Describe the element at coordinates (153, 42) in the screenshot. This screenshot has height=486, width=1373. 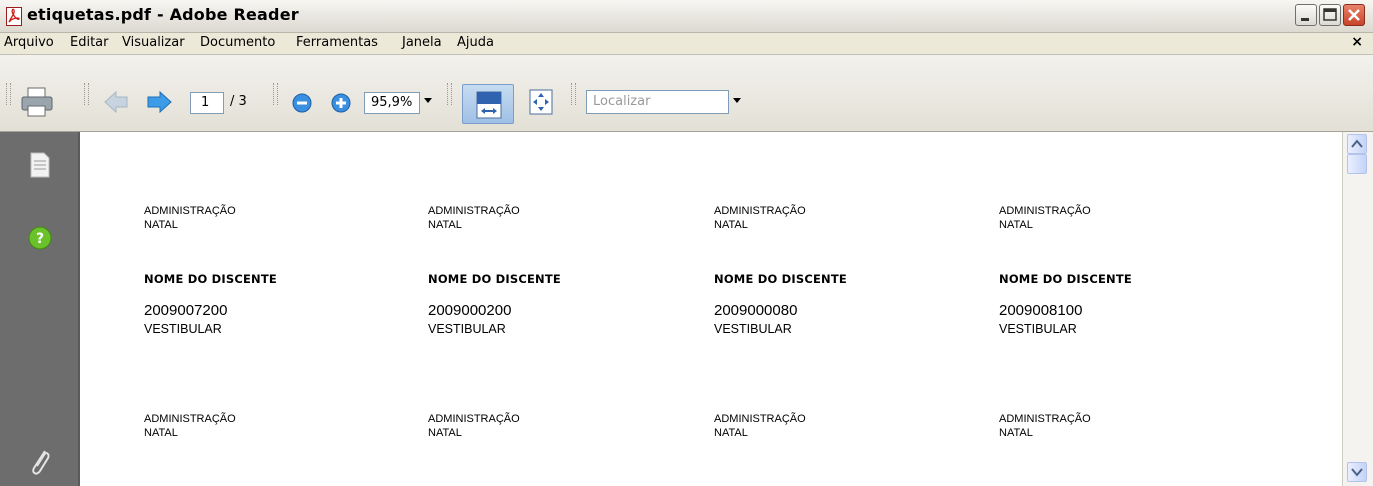
I see `menu-visualizar: Visualizar` at that location.